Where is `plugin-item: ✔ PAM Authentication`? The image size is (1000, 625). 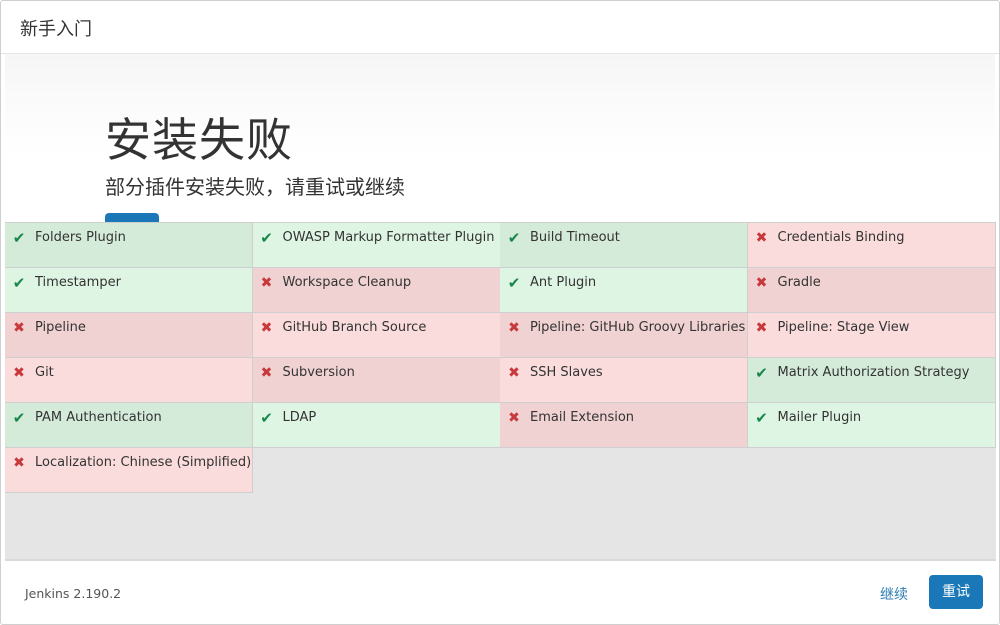 plugin-item: ✔ PAM Authentication is located at coordinates (129, 425).